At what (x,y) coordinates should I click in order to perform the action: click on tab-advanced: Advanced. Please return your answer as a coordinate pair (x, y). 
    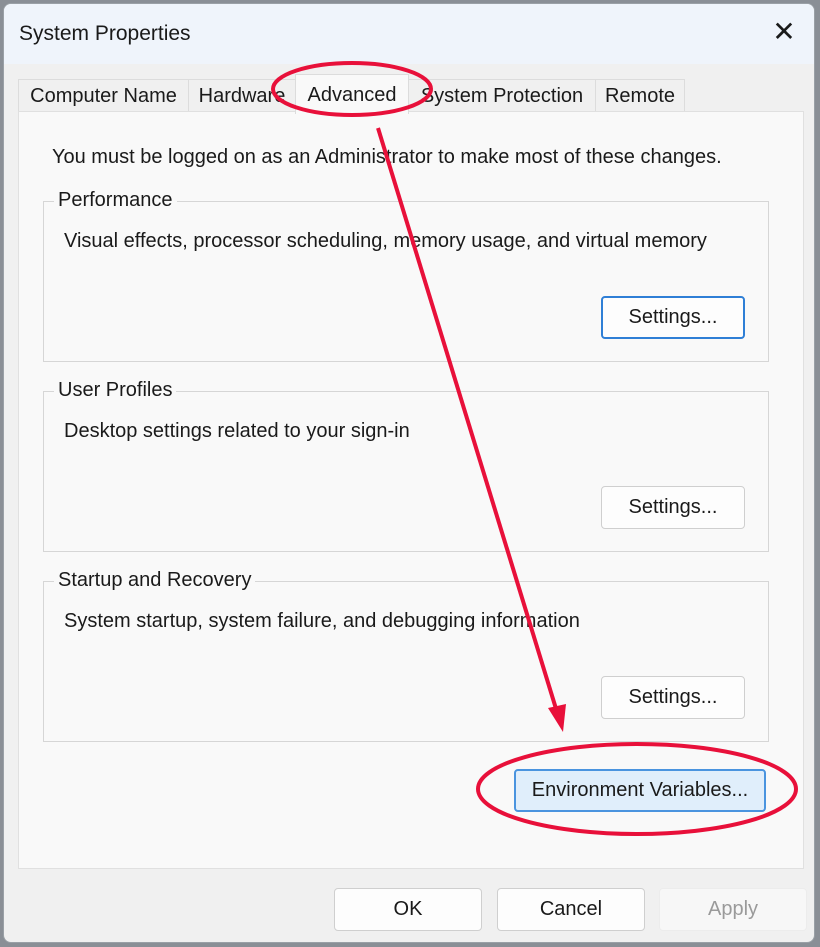
    Looking at the image, I should click on (352, 94).